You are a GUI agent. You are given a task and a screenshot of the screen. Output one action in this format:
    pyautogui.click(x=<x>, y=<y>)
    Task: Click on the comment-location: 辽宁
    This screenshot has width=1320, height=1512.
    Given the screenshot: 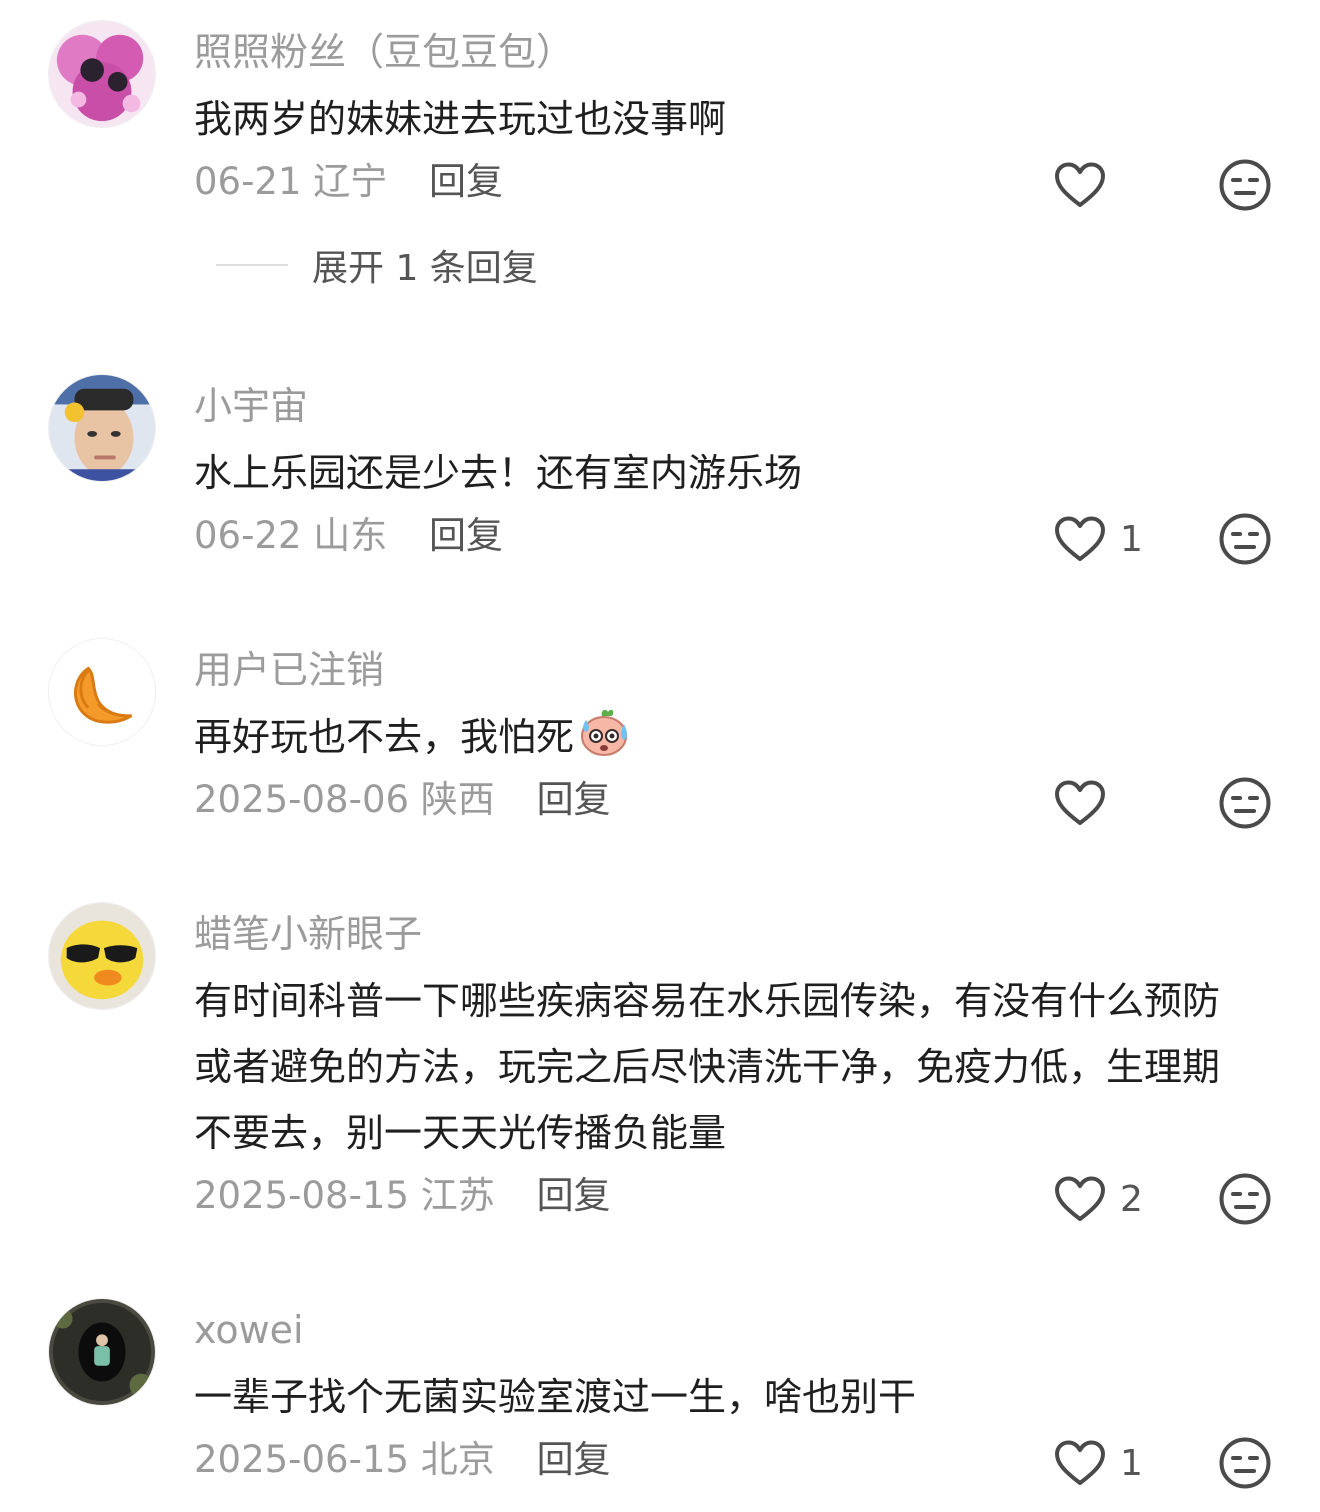 What is the action you would take?
    pyautogui.click(x=350, y=181)
    